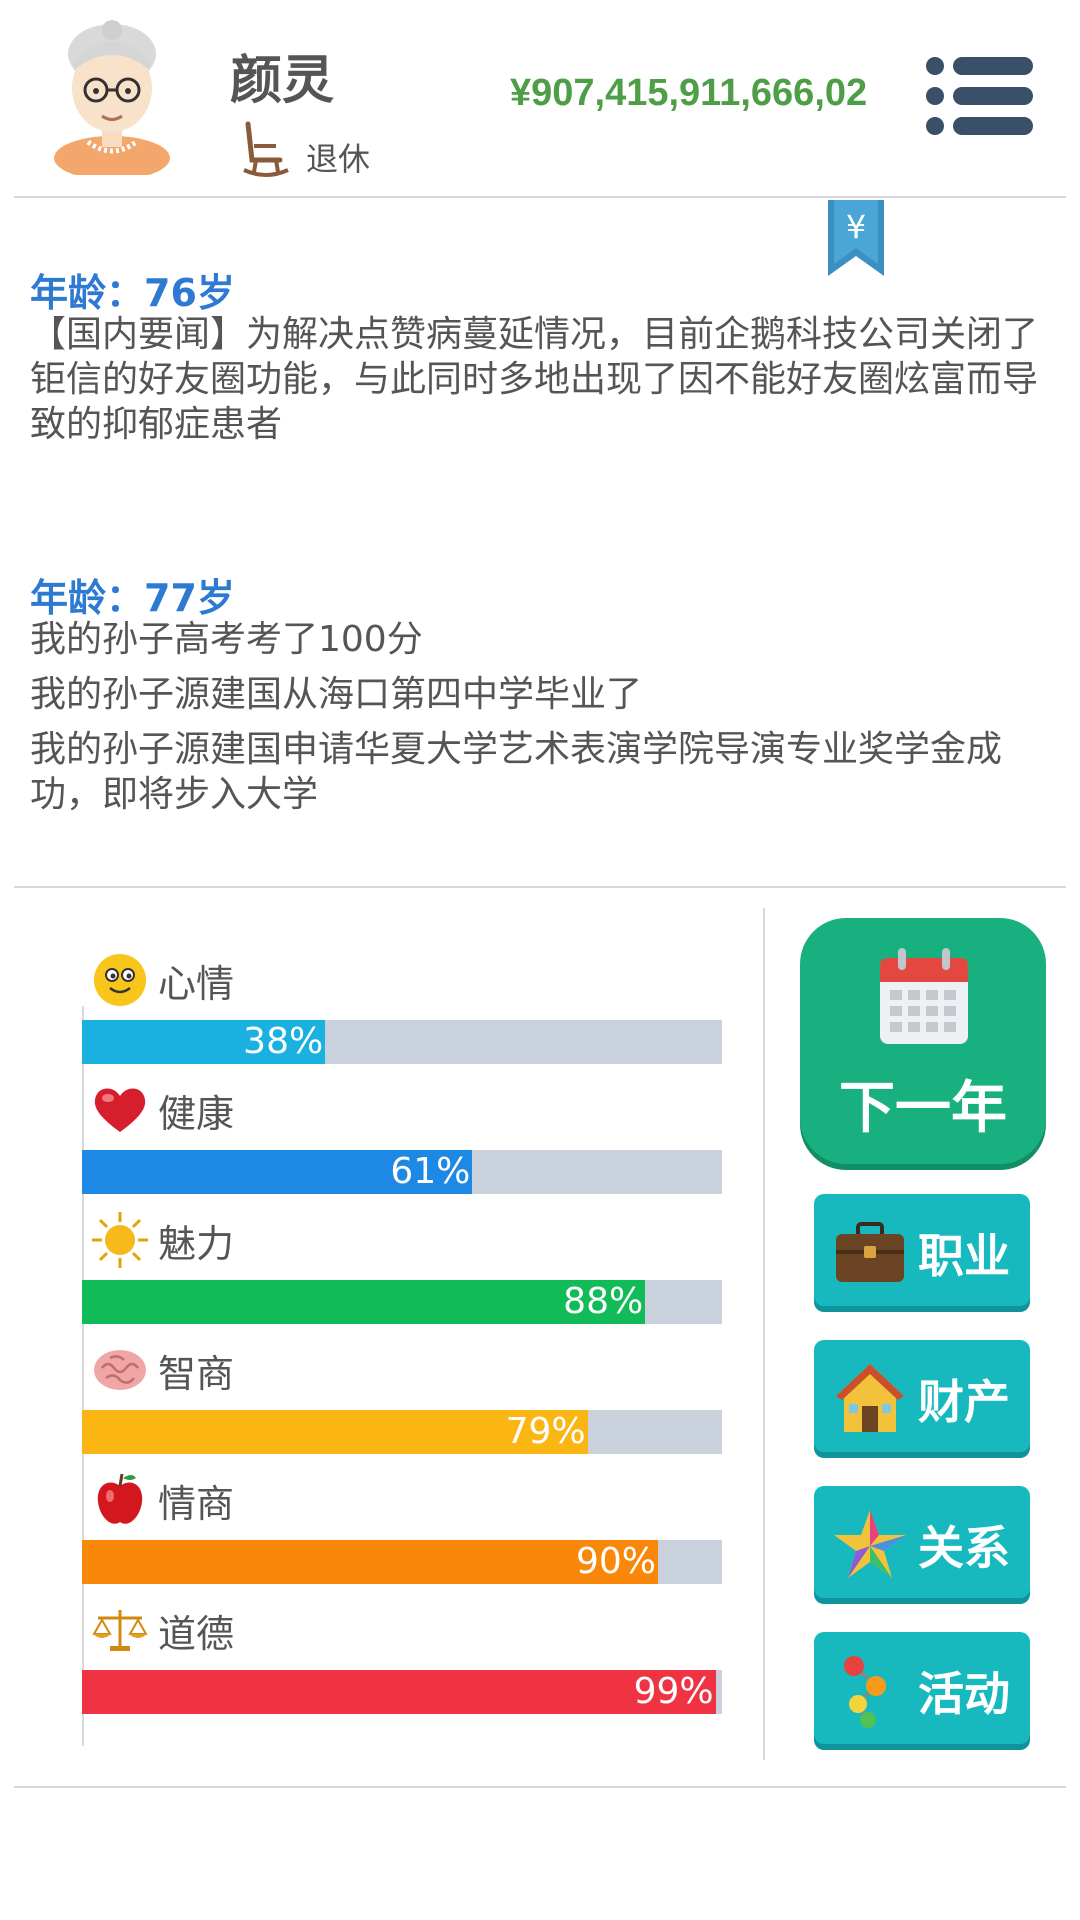  I want to click on entry-text: 我的孙子高考考了100分, so click(226, 639).